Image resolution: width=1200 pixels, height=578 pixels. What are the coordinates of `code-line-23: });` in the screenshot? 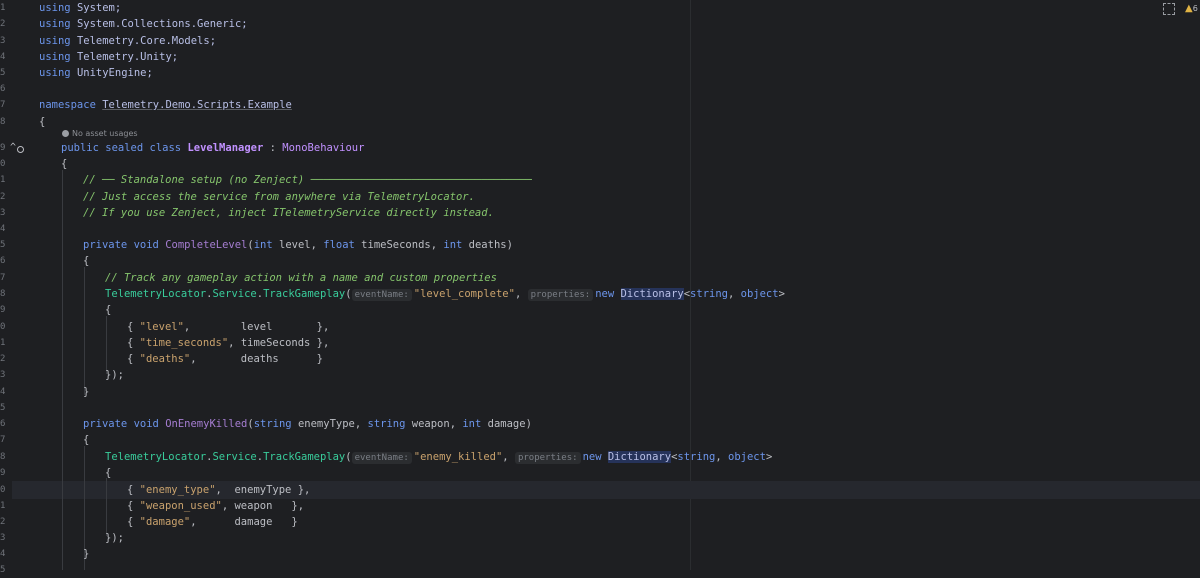 It's located at (114, 375).